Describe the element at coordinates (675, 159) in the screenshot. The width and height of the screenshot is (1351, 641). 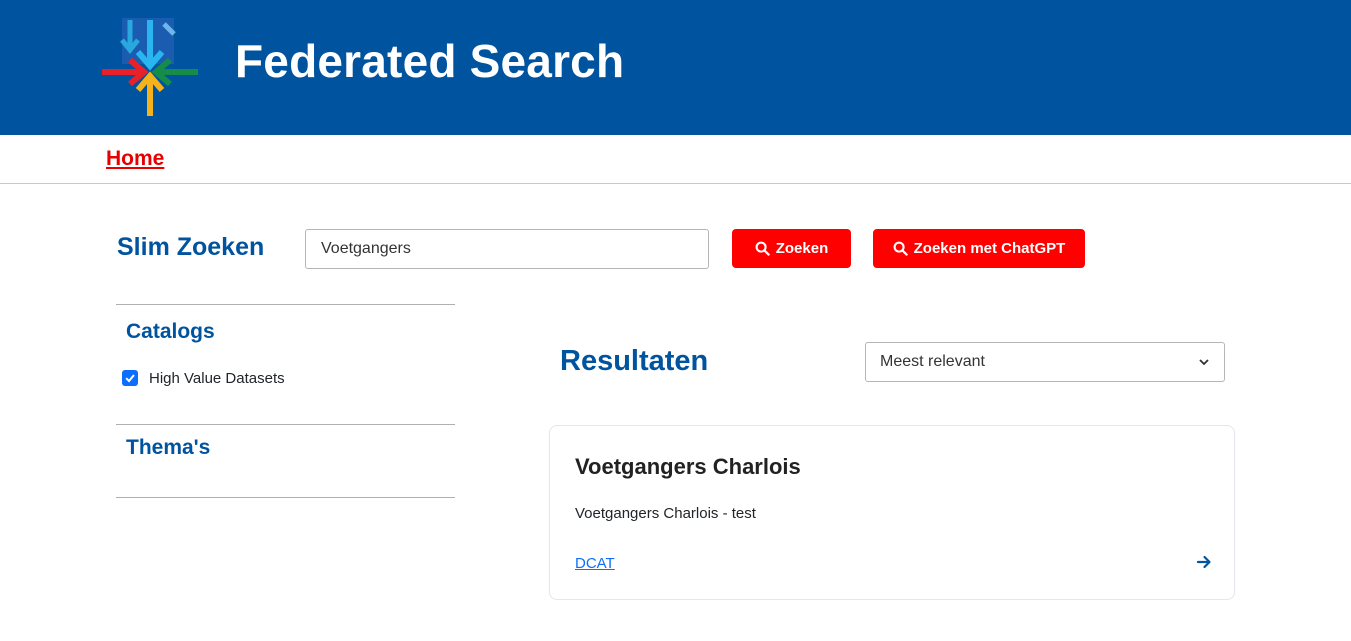
I see `navbar: Home` at that location.